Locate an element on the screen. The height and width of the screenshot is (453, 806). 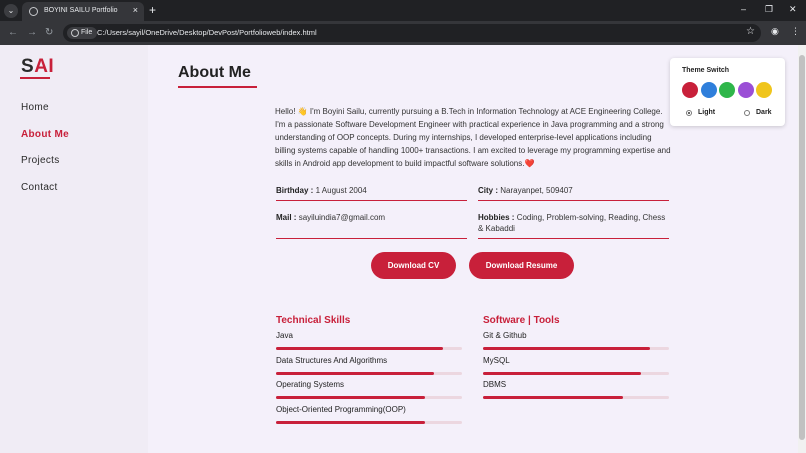
dark-mode-radio is located at coordinates (747, 113).